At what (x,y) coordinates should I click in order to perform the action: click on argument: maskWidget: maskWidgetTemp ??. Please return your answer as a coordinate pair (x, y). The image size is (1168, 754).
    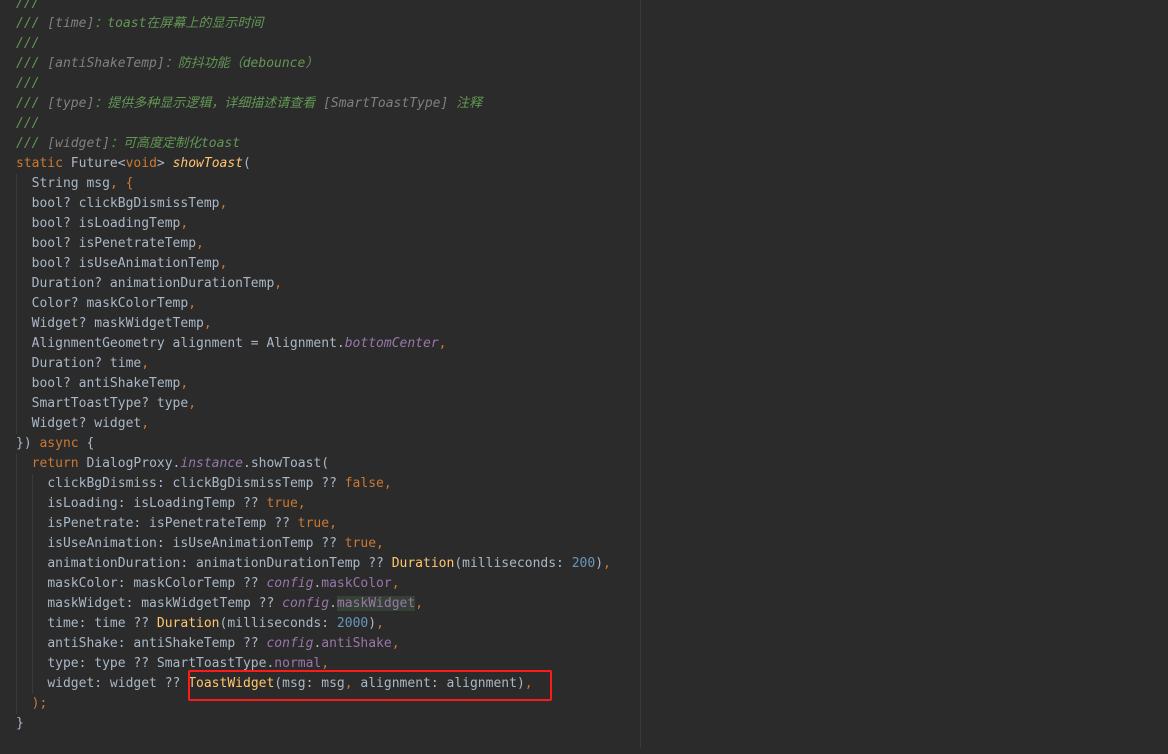
    Looking at the image, I should click on (165, 603).